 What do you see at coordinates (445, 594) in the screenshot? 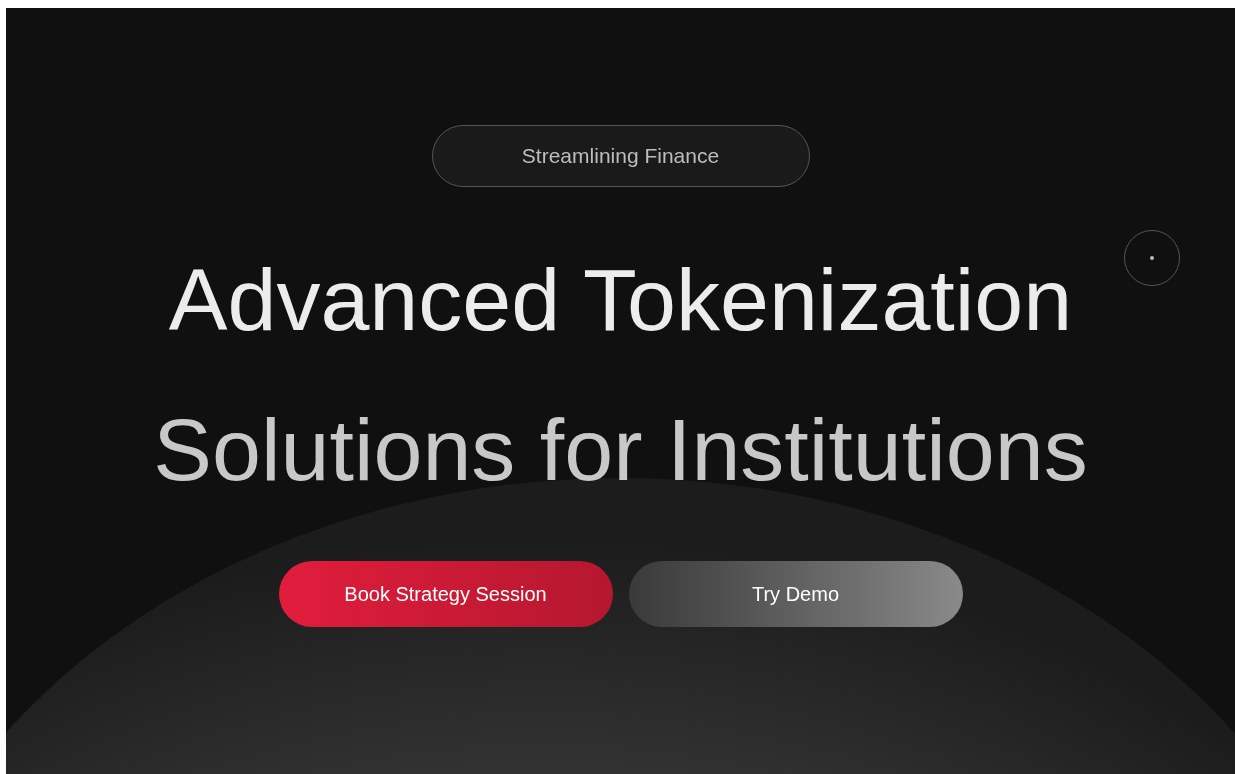
I see `book-session-button: Book Strategy Session` at bounding box center [445, 594].